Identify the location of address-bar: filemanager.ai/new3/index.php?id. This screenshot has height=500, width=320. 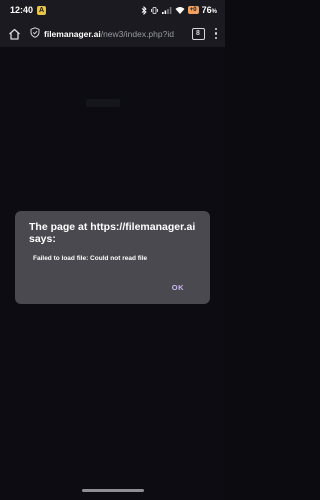
(109, 34).